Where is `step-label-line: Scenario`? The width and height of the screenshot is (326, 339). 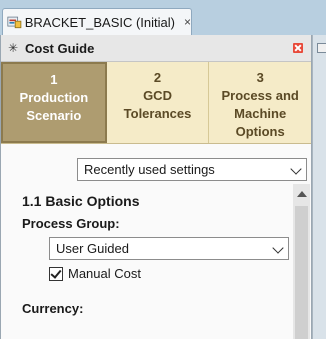 step-label-line: Scenario is located at coordinates (54, 115).